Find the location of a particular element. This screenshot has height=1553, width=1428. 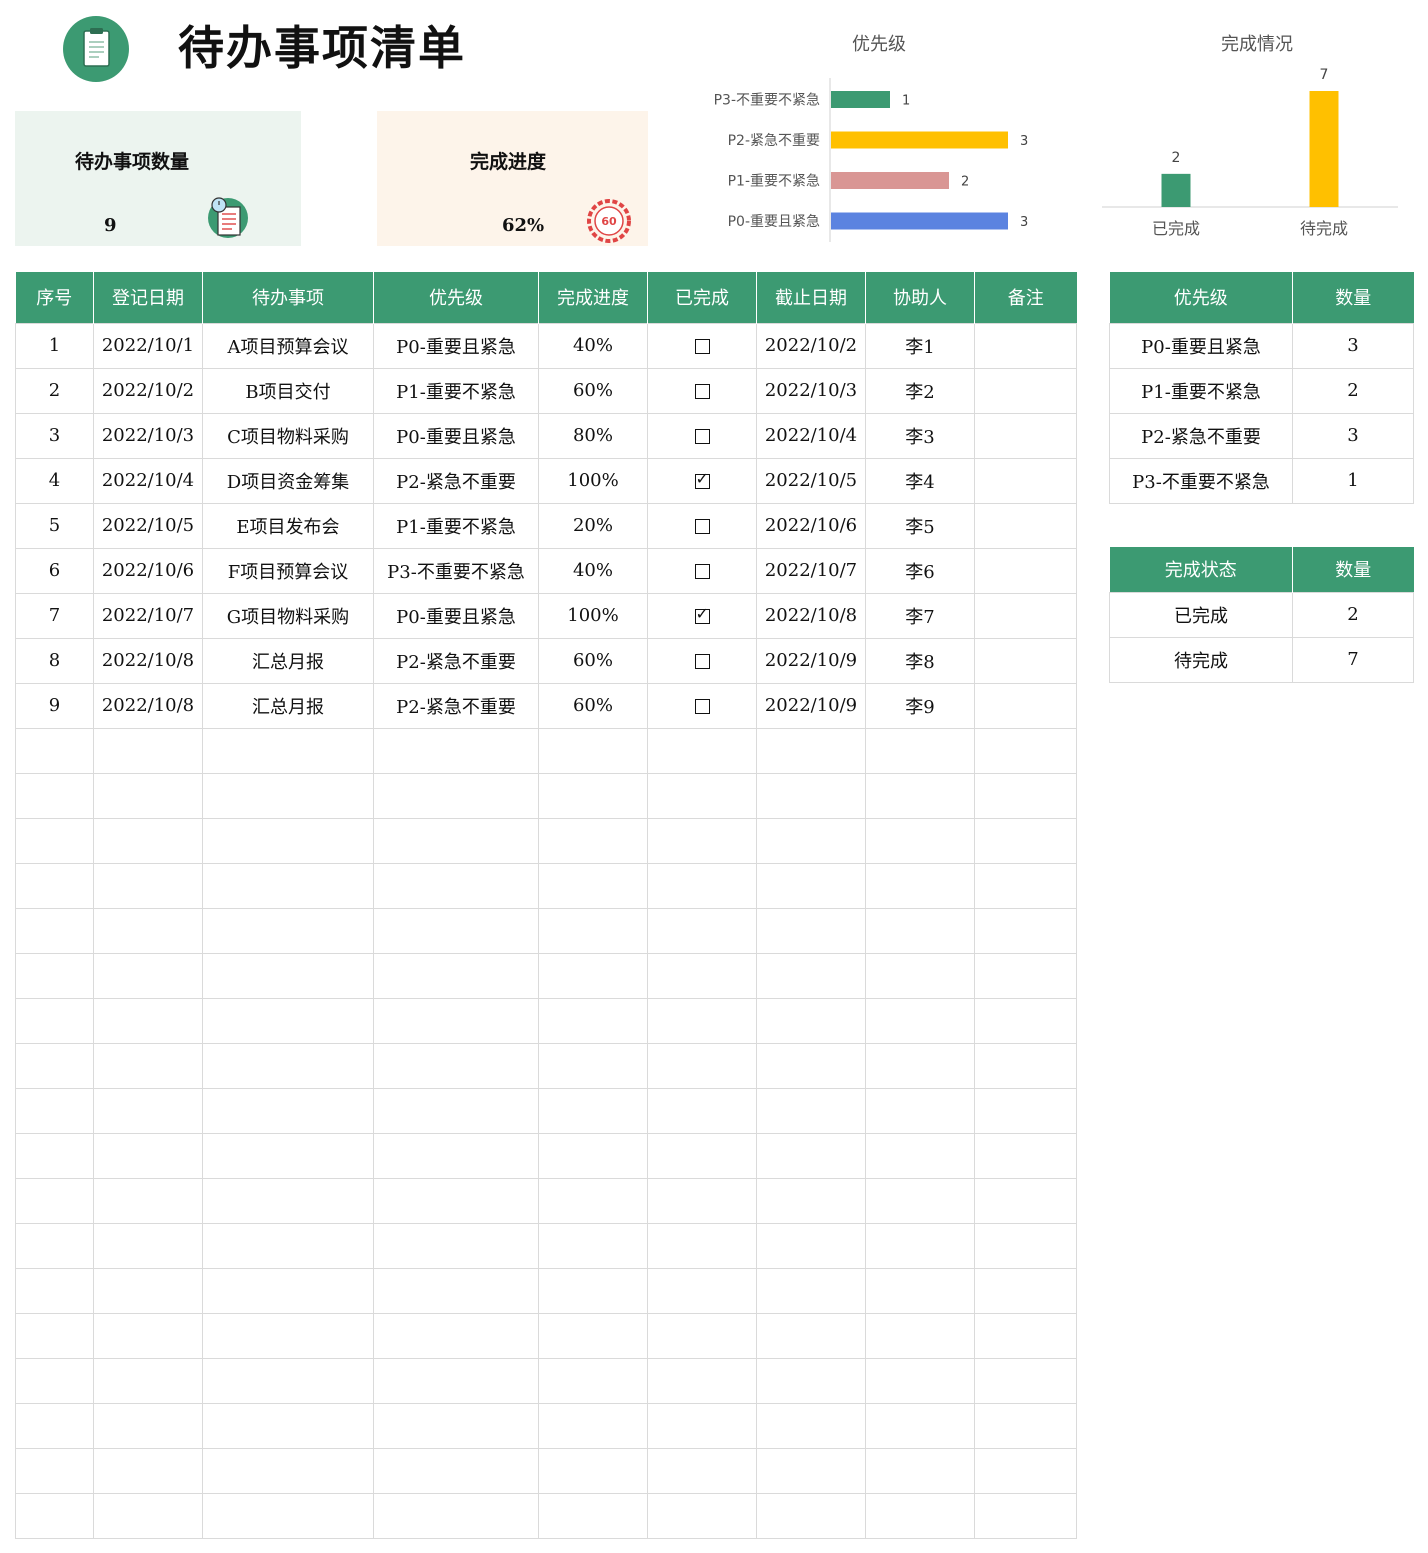

row-no-cell: 4 is located at coordinates (54, 480).